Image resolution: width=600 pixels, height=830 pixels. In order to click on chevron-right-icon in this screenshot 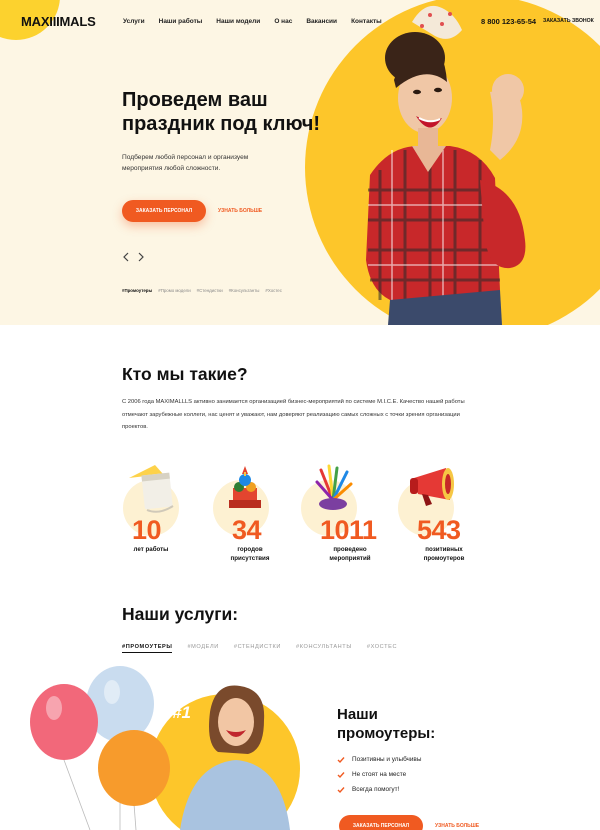, I will do `click(141, 257)`.